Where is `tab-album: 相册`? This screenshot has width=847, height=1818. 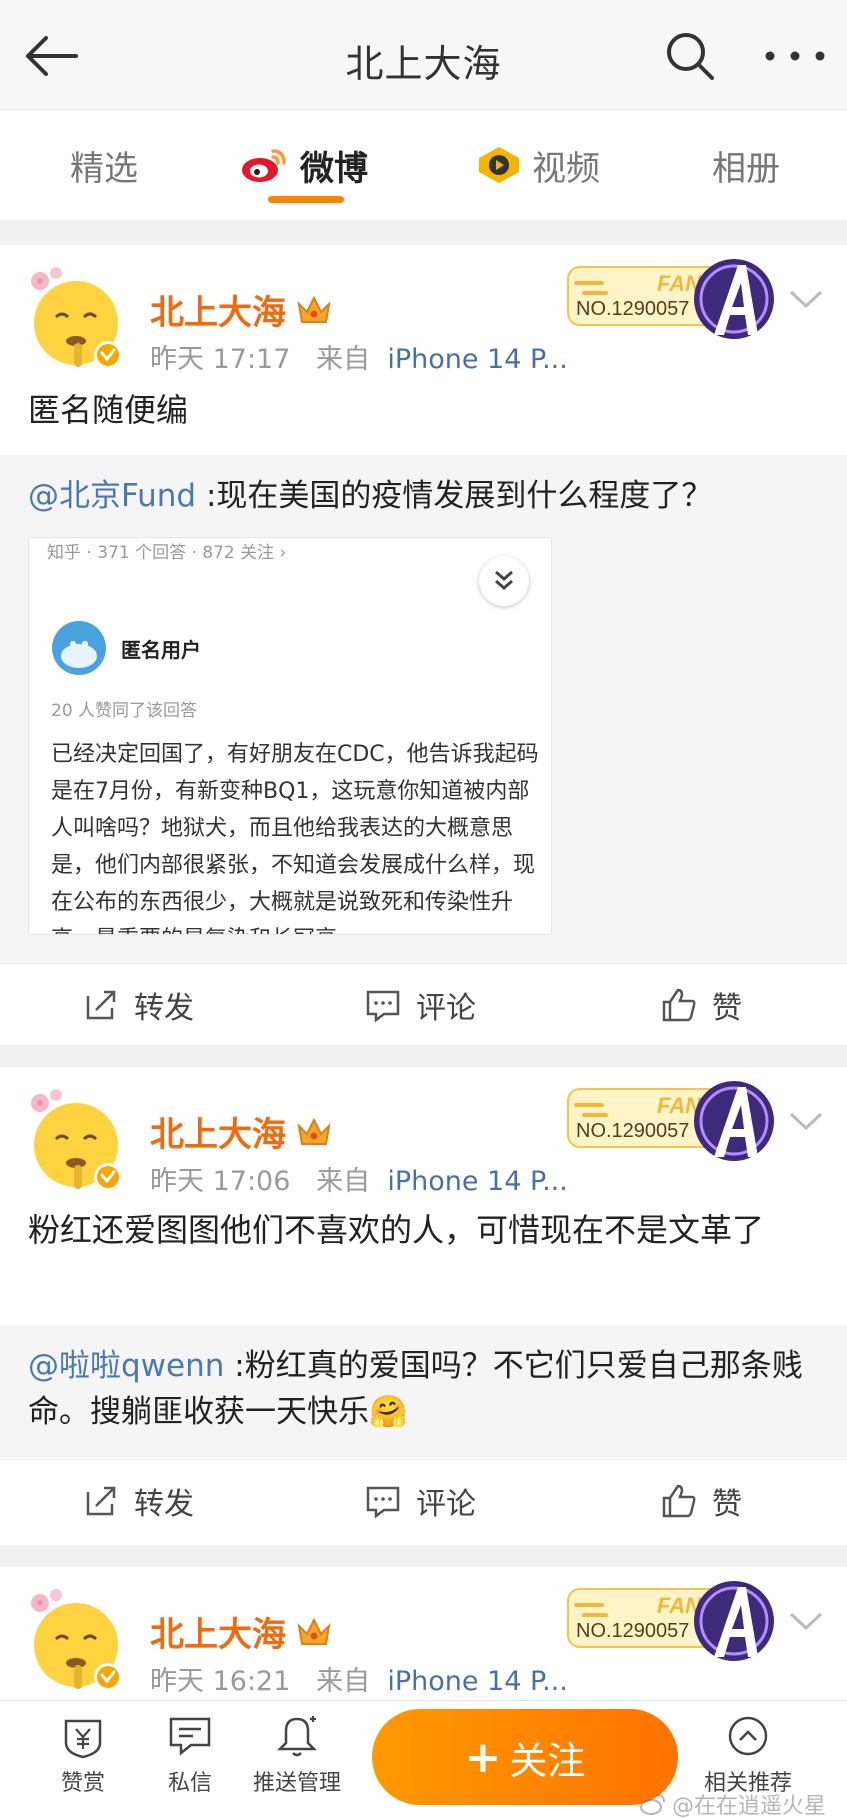 tab-album: 相册 is located at coordinates (746, 165).